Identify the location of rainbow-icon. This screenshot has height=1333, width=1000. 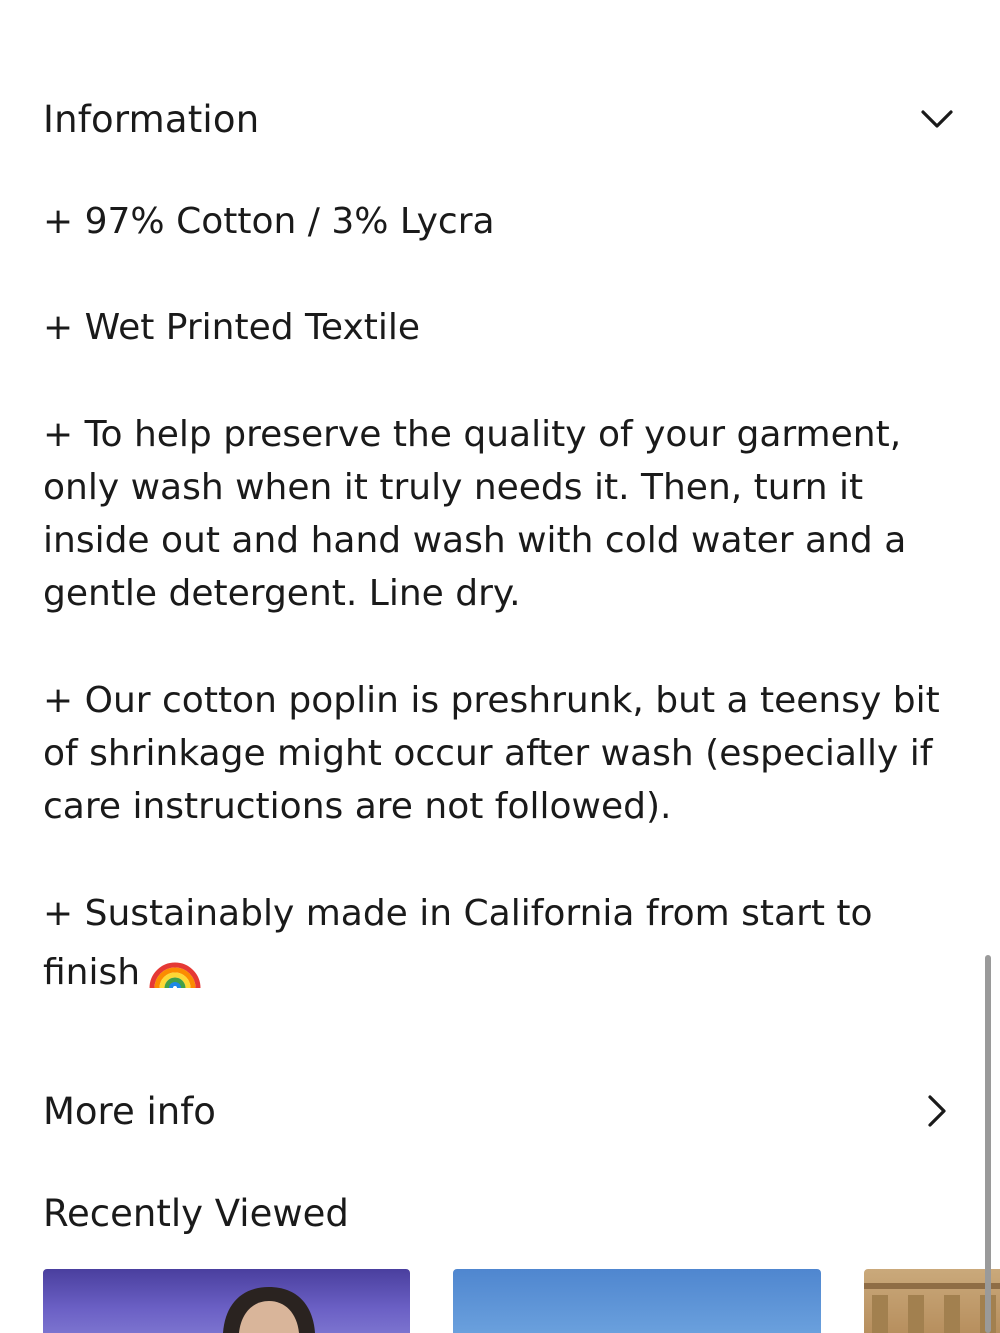
(175, 972).